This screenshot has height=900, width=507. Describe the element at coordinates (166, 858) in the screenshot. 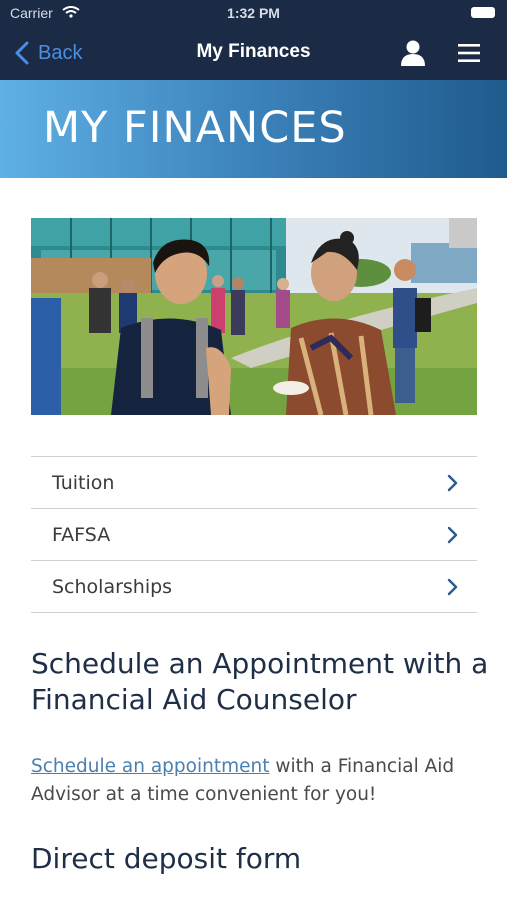

I see `direct-deposit-heading: Direct deposit form` at that location.